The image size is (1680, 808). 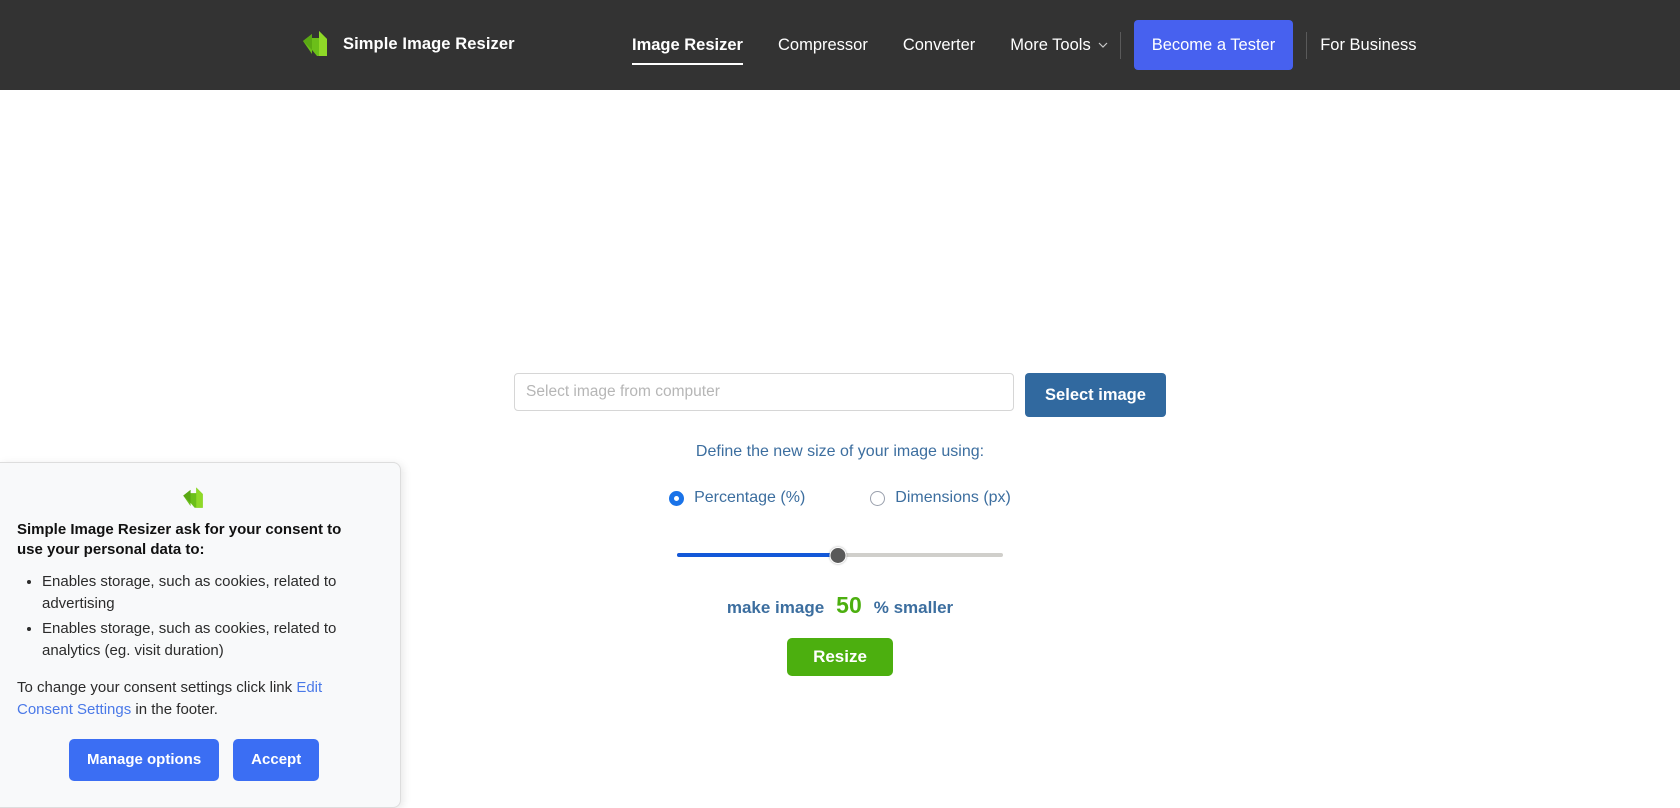 I want to click on nav-item-for-business: For Business, so click(x=1368, y=45).